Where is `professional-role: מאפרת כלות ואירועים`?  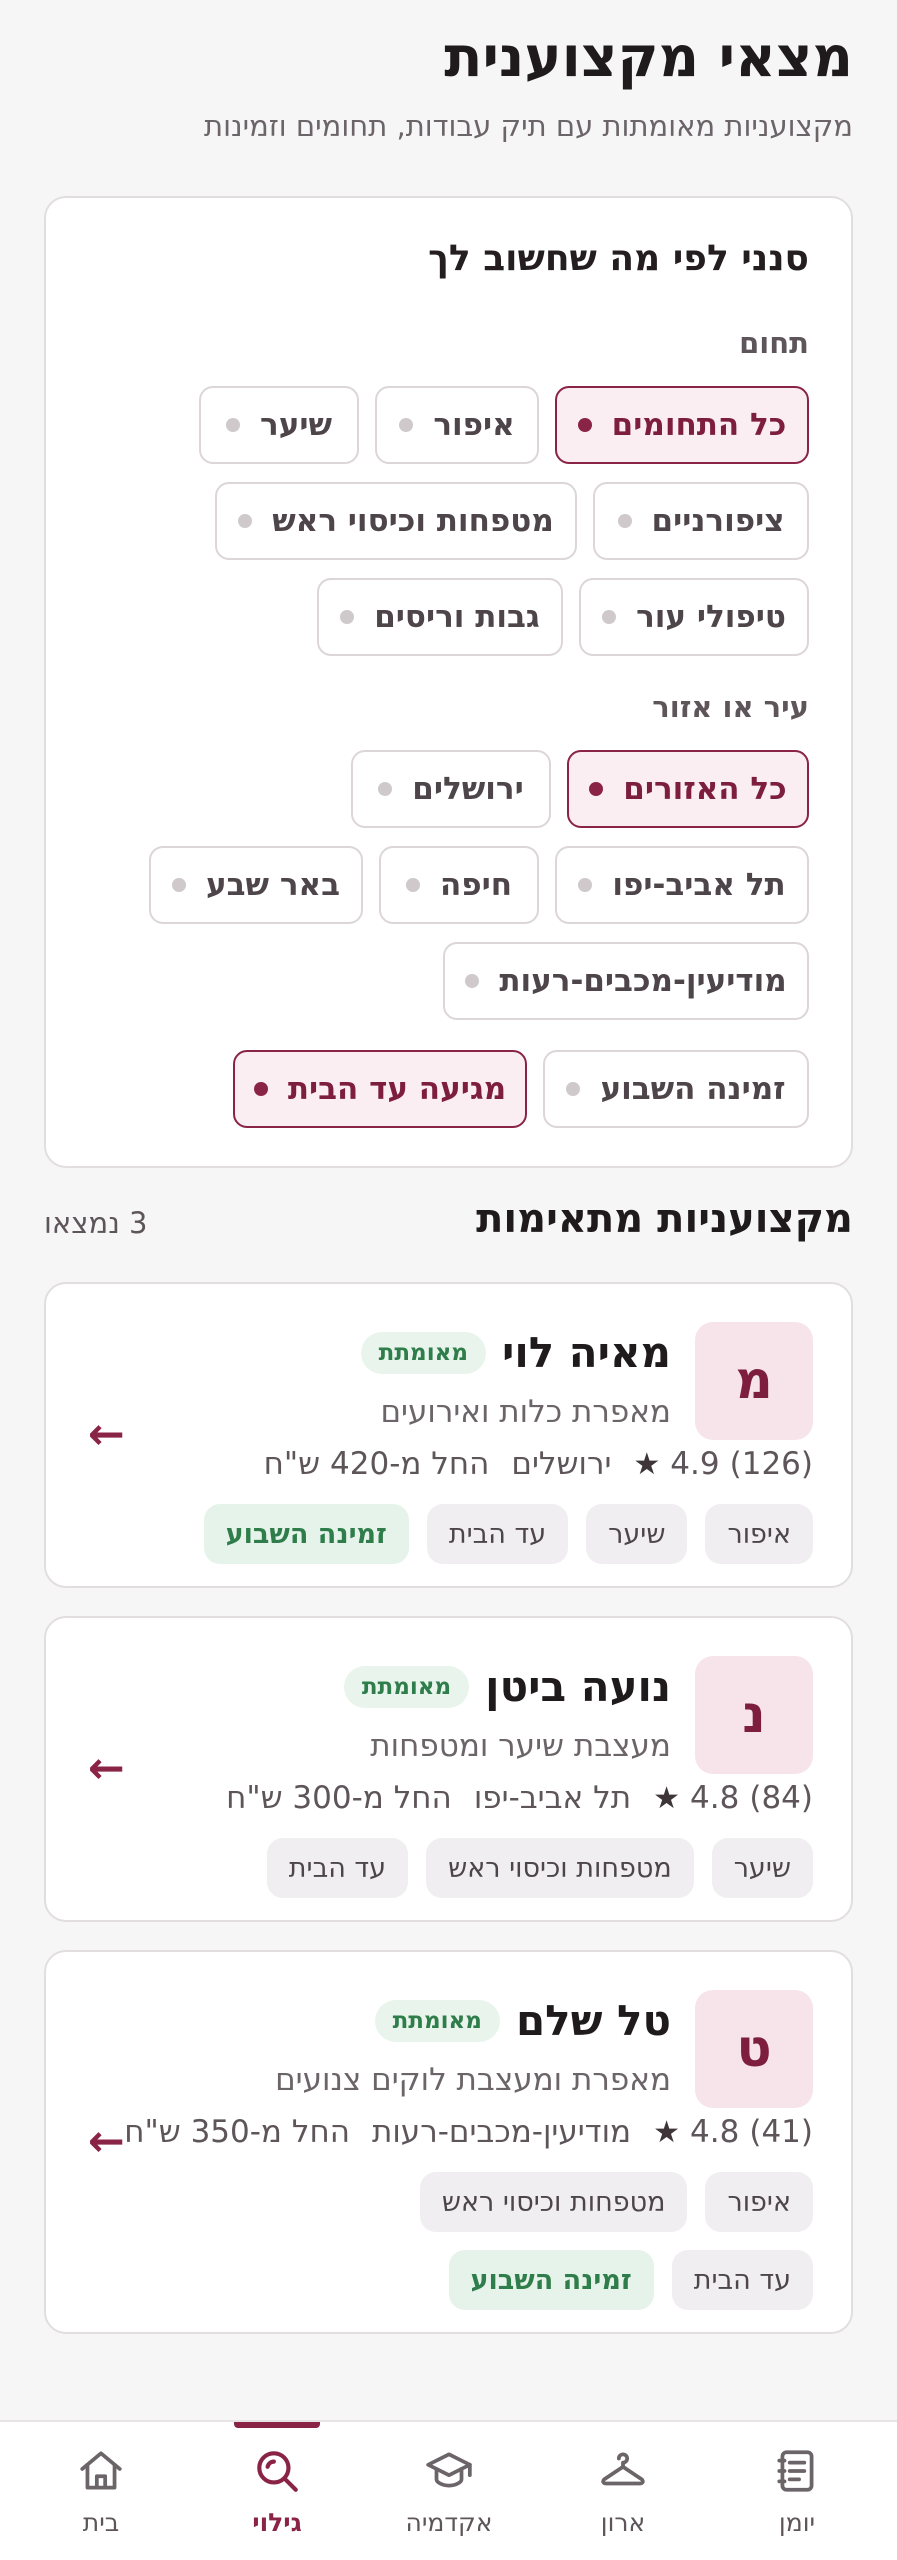
professional-role: מאפרת כלות ואירועים is located at coordinates (525, 1412).